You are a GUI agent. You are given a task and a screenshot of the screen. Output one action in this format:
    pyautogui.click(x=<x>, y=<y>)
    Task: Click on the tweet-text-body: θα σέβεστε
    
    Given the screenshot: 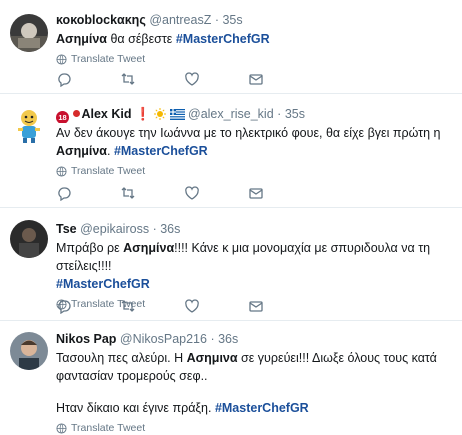 What is the action you would take?
    pyautogui.click(x=141, y=39)
    